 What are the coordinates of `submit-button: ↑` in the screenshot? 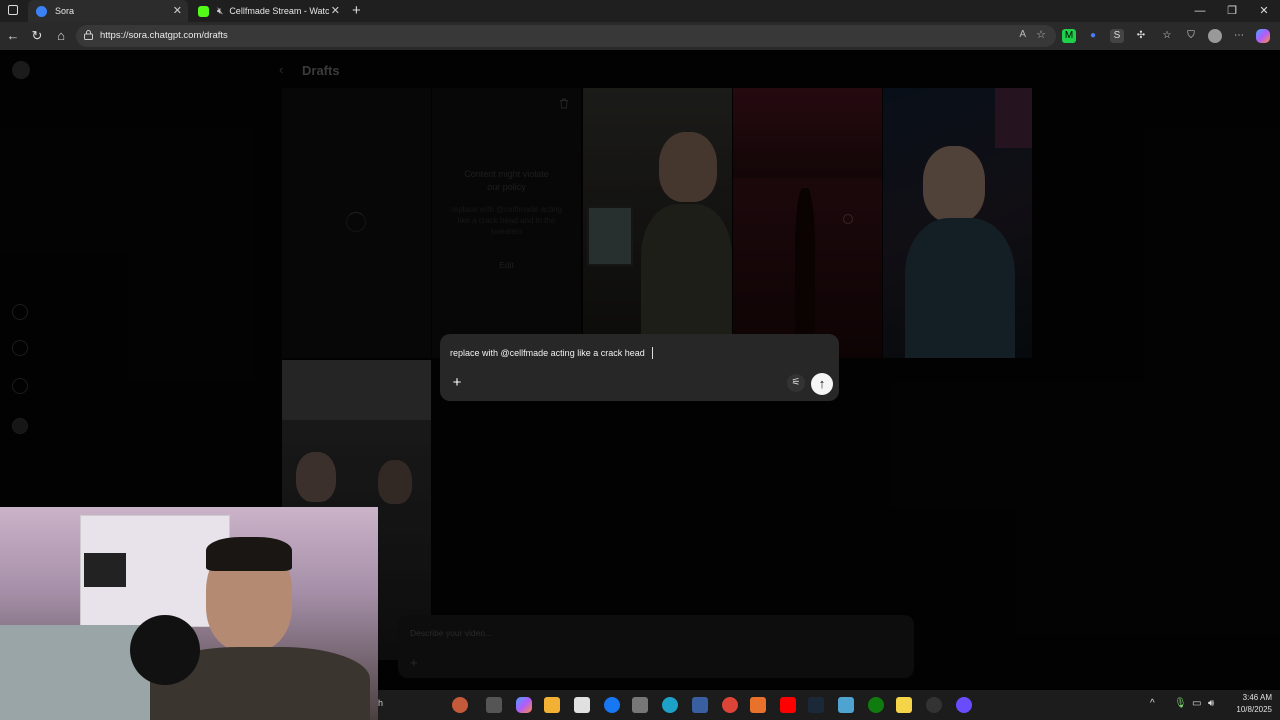 It's located at (822, 384).